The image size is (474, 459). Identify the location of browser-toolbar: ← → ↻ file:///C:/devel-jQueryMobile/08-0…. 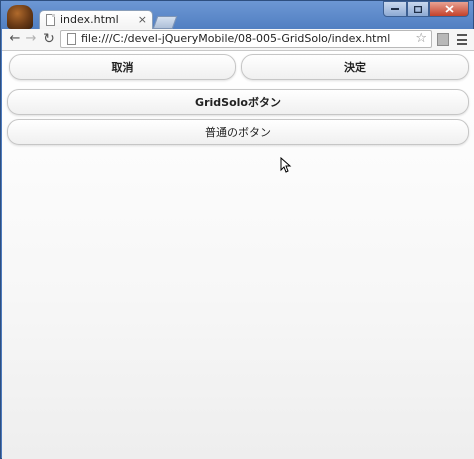
(238, 40).